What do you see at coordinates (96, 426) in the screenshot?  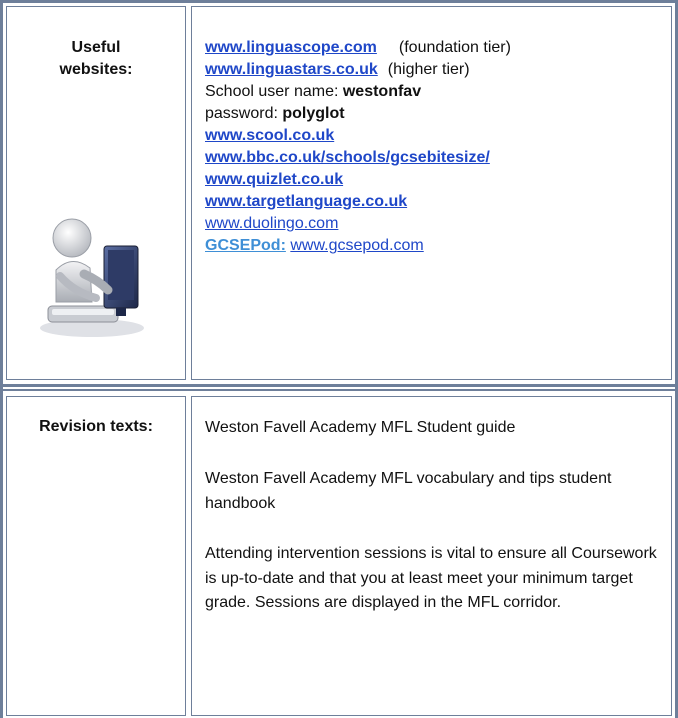 I see `revision-texts-label: Revision texts:` at bounding box center [96, 426].